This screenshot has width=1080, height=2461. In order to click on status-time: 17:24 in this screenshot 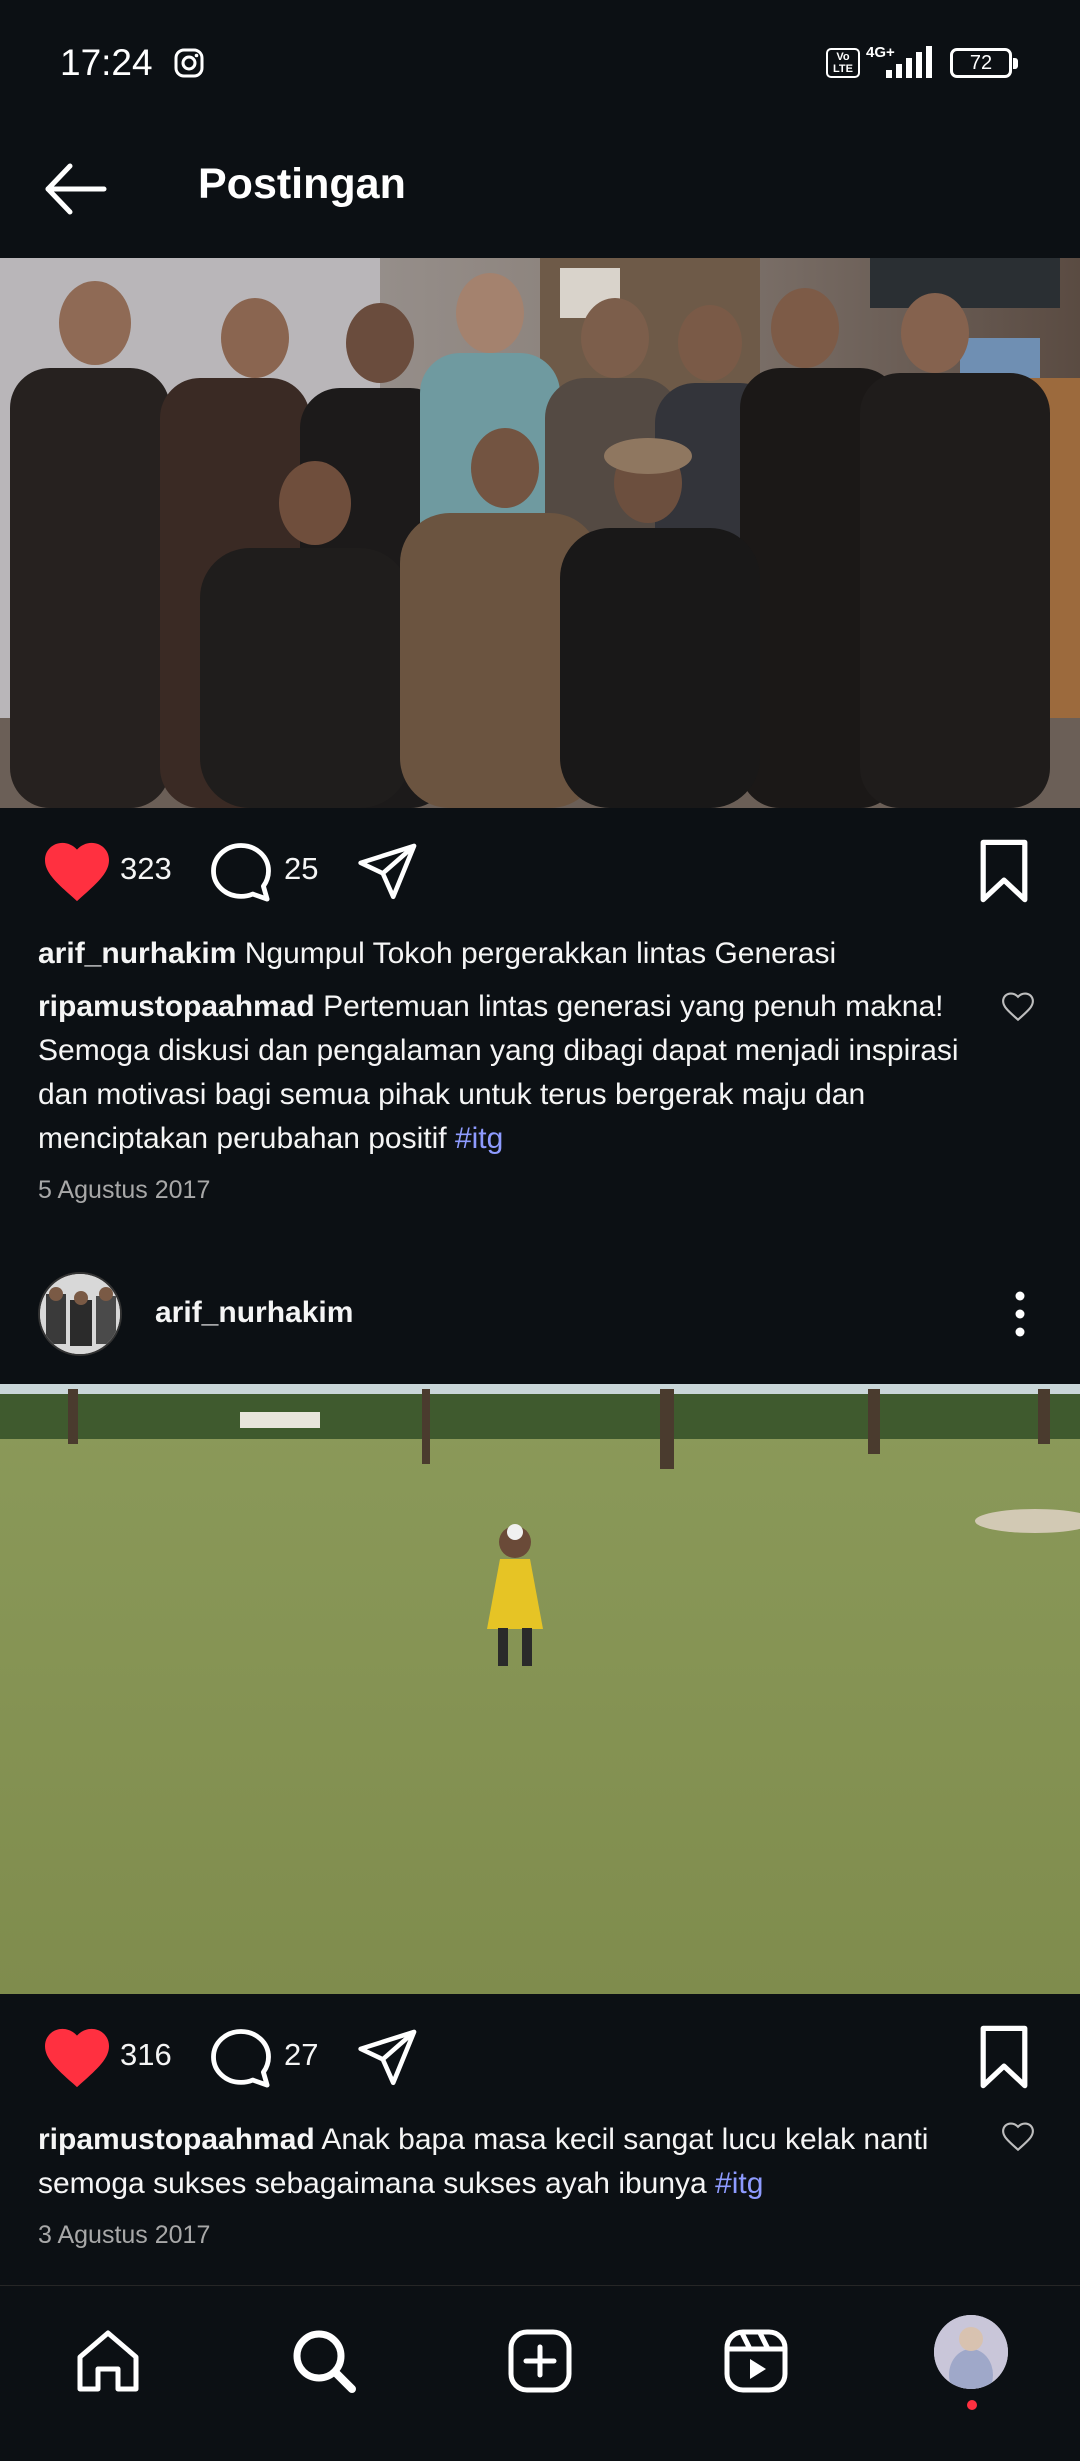, I will do `click(106, 62)`.